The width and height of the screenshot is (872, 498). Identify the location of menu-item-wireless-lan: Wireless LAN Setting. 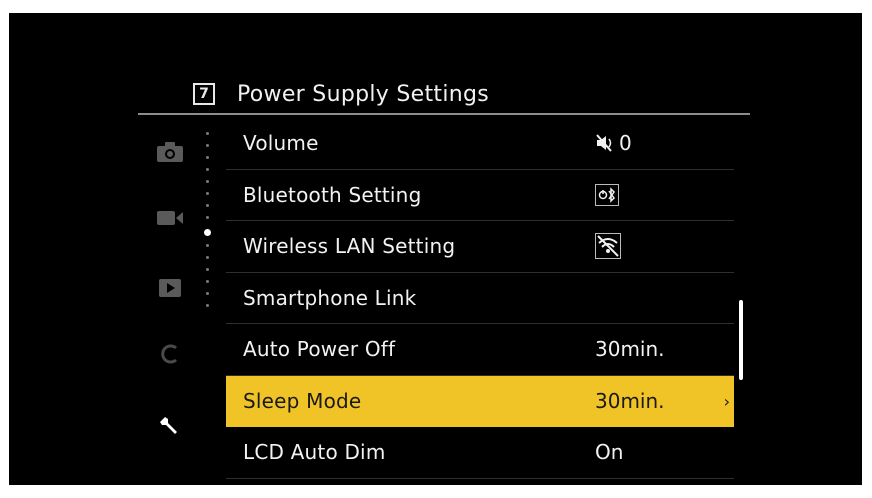
(480, 247).